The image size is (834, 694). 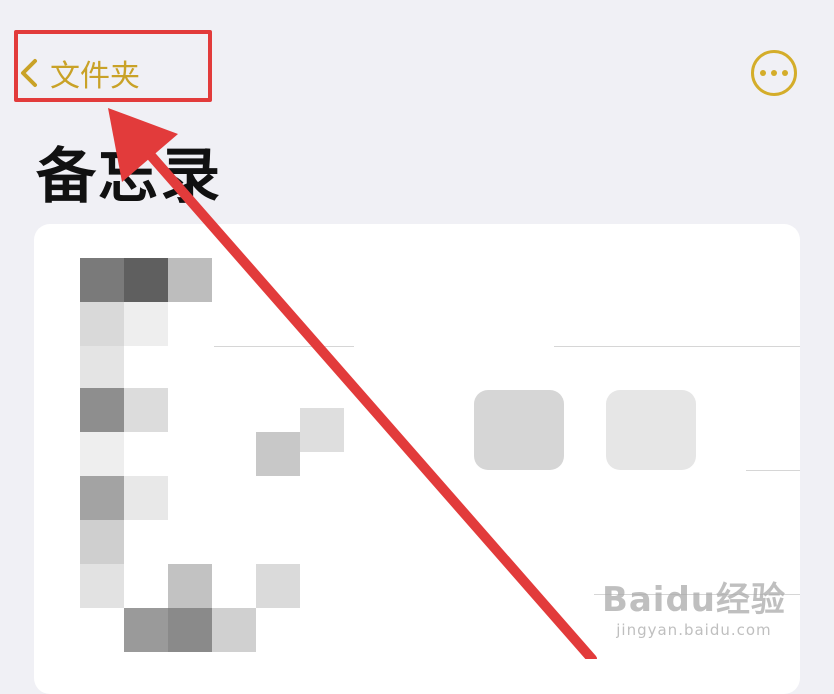 What do you see at coordinates (694, 630) in the screenshot?
I see `watermark-url: jingyan.baidu.com` at bounding box center [694, 630].